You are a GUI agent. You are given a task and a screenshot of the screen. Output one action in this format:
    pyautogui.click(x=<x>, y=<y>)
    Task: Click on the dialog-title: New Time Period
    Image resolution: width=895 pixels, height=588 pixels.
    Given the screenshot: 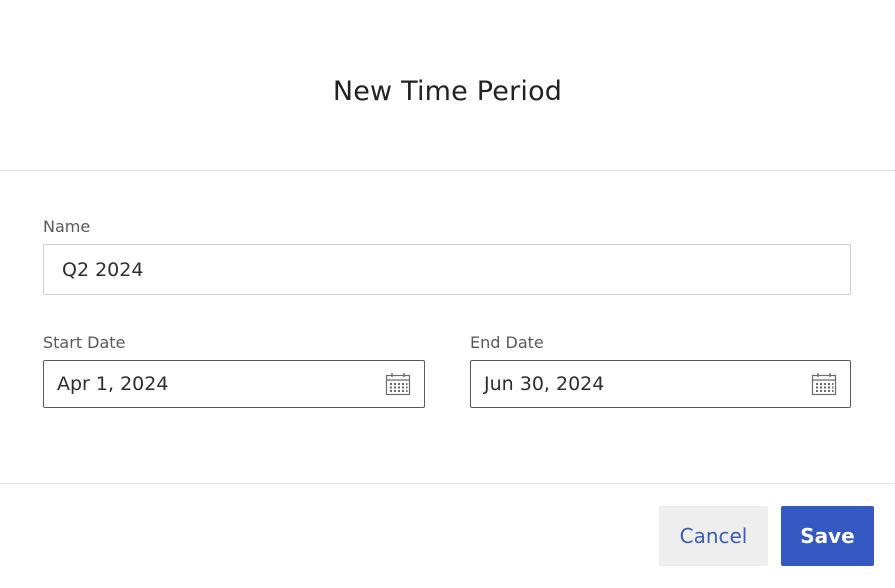 What is the action you would take?
    pyautogui.click(x=447, y=91)
    